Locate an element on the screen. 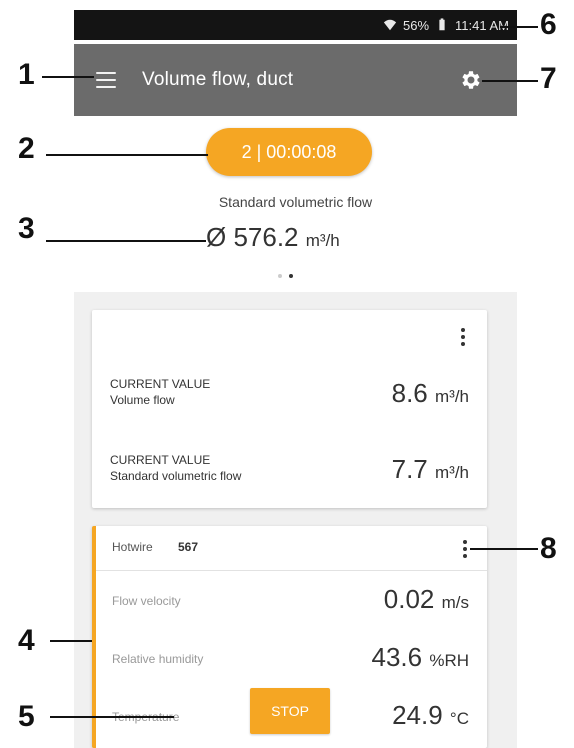  current-volume-value: 8.6 m³/h is located at coordinates (430, 393).